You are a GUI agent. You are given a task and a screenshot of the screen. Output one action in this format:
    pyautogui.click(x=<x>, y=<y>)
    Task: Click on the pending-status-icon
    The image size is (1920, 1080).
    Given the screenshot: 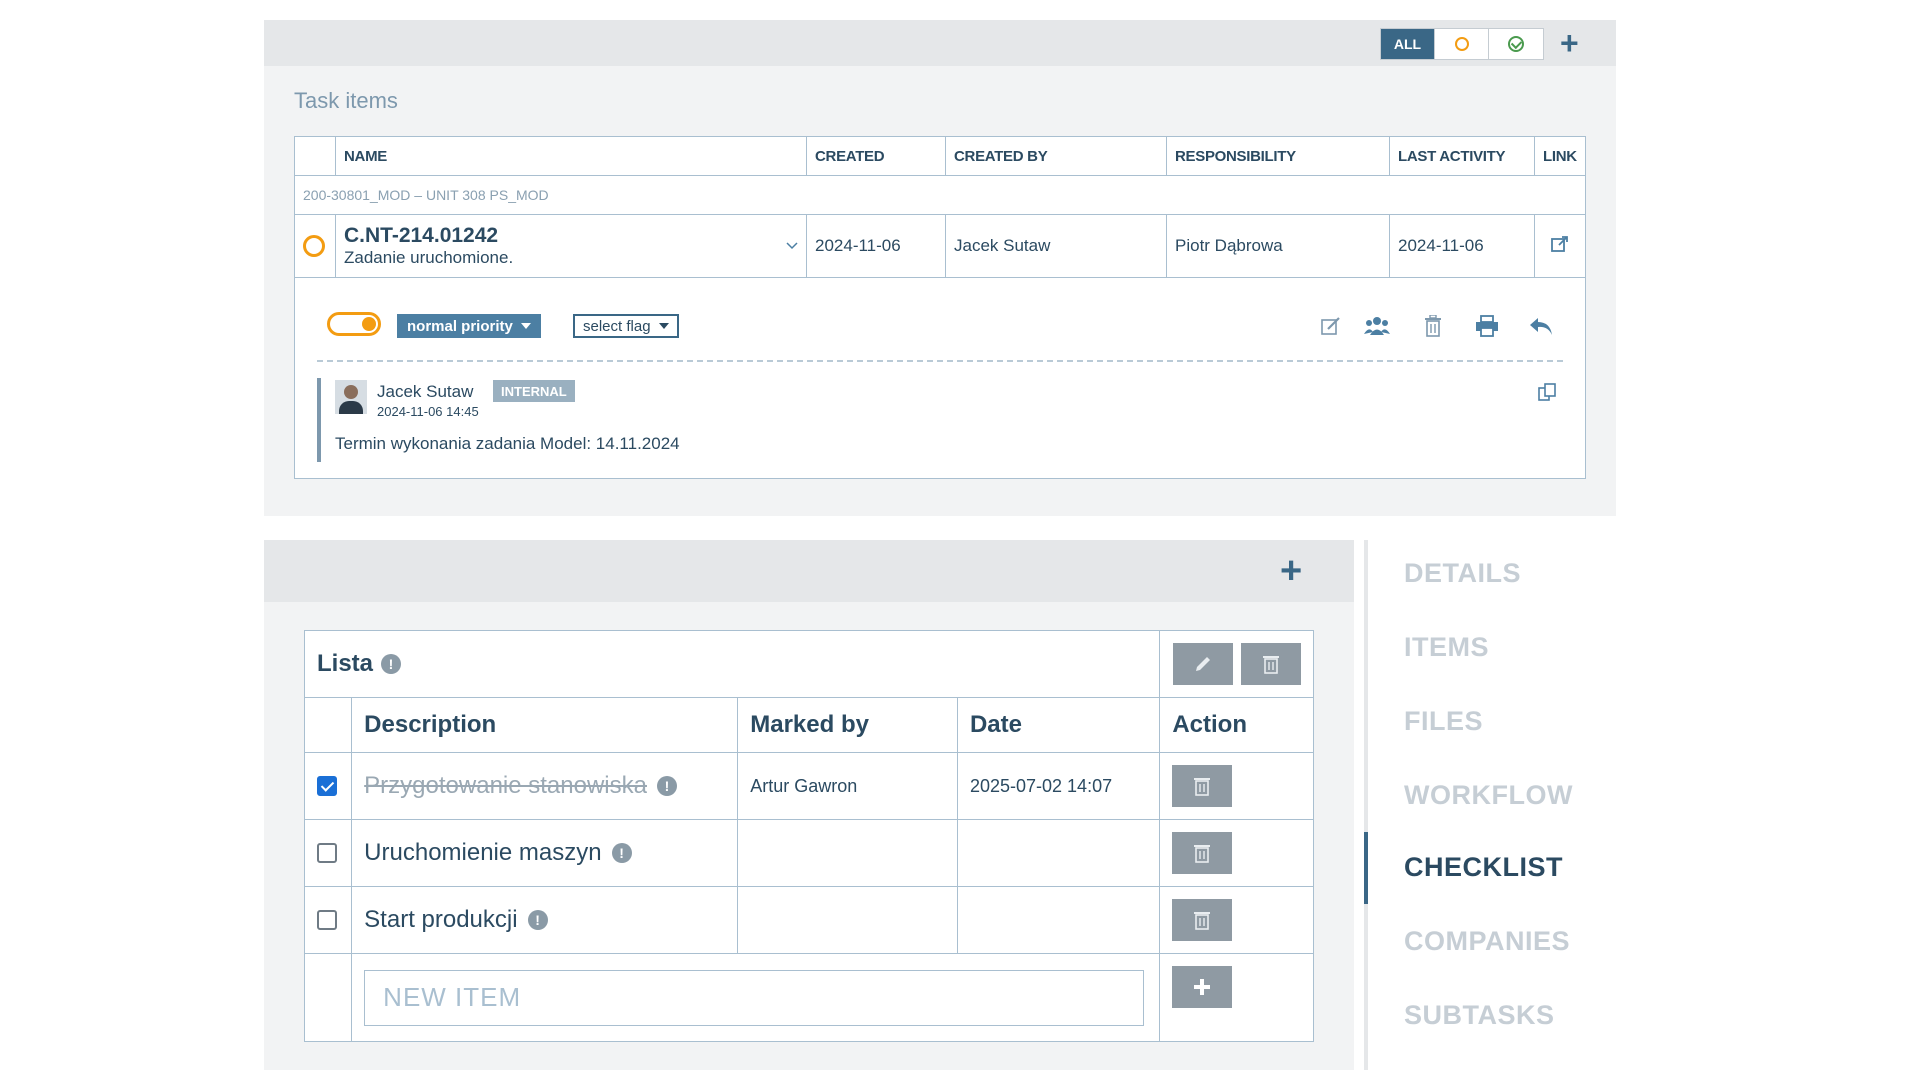 What is the action you would take?
    pyautogui.click(x=314, y=246)
    